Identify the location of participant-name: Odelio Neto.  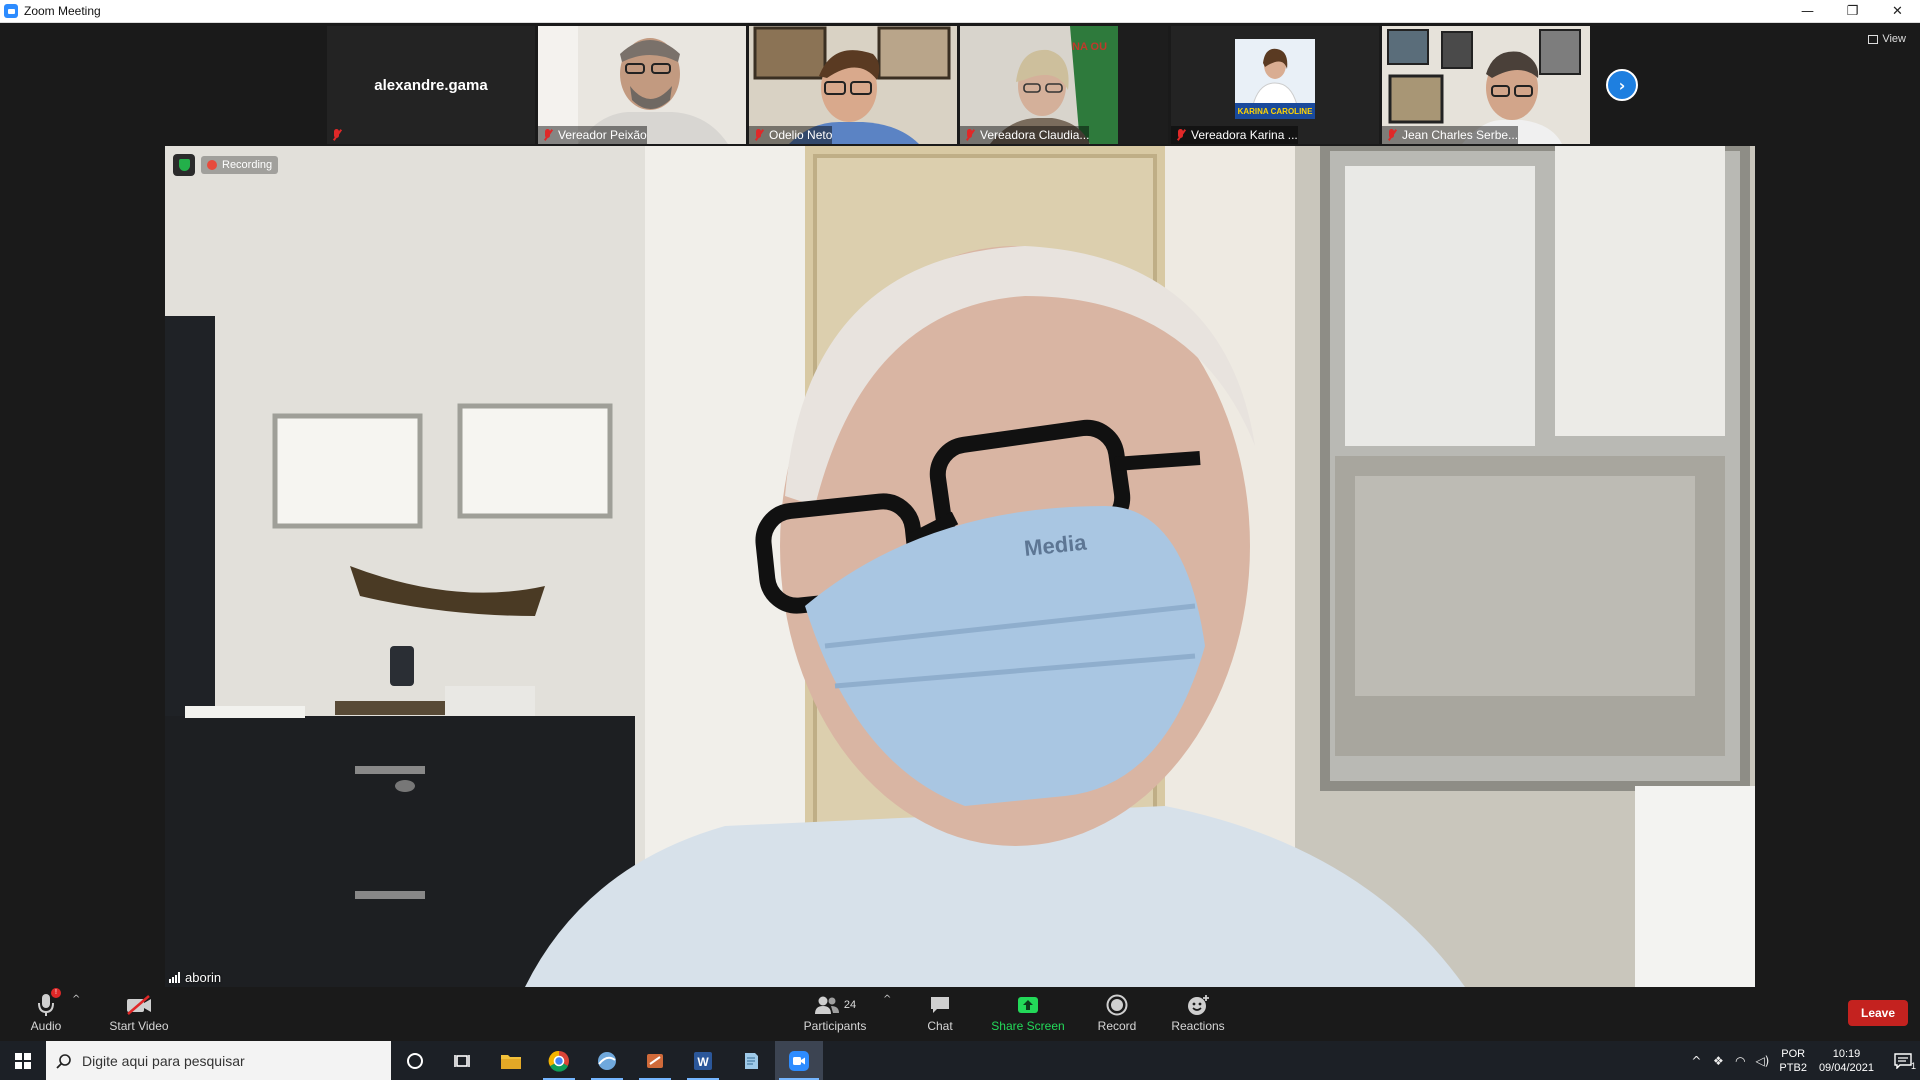
(801, 135).